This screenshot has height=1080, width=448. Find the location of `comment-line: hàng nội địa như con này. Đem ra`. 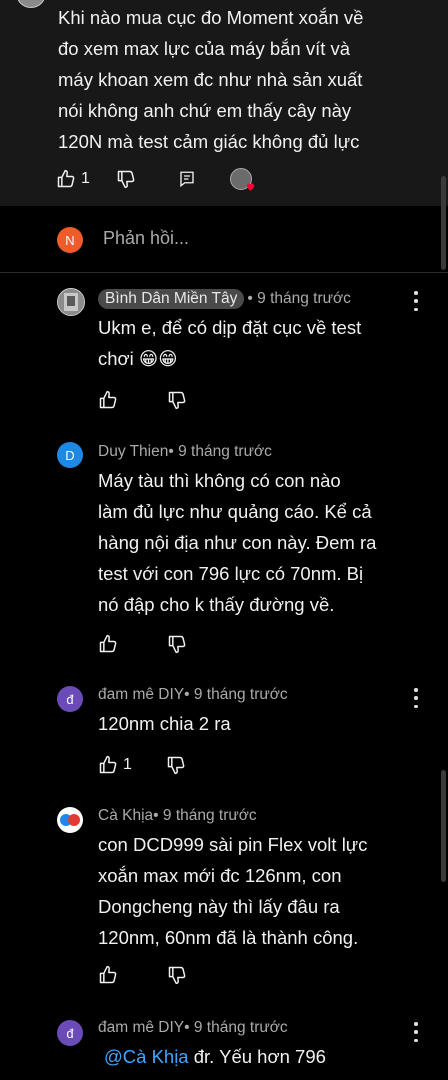

comment-line: hàng nội địa như con này. Đem ra is located at coordinates (237, 542).